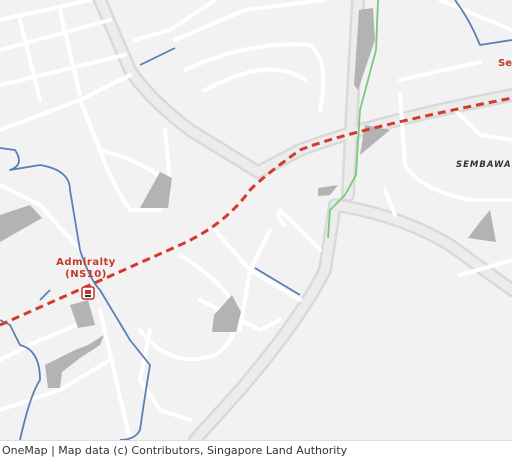 This screenshot has height=460, width=512. What do you see at coordinates (88, 293) in the screenshot?
I see `mrt-station-icon` at bounding box center [88, 293].